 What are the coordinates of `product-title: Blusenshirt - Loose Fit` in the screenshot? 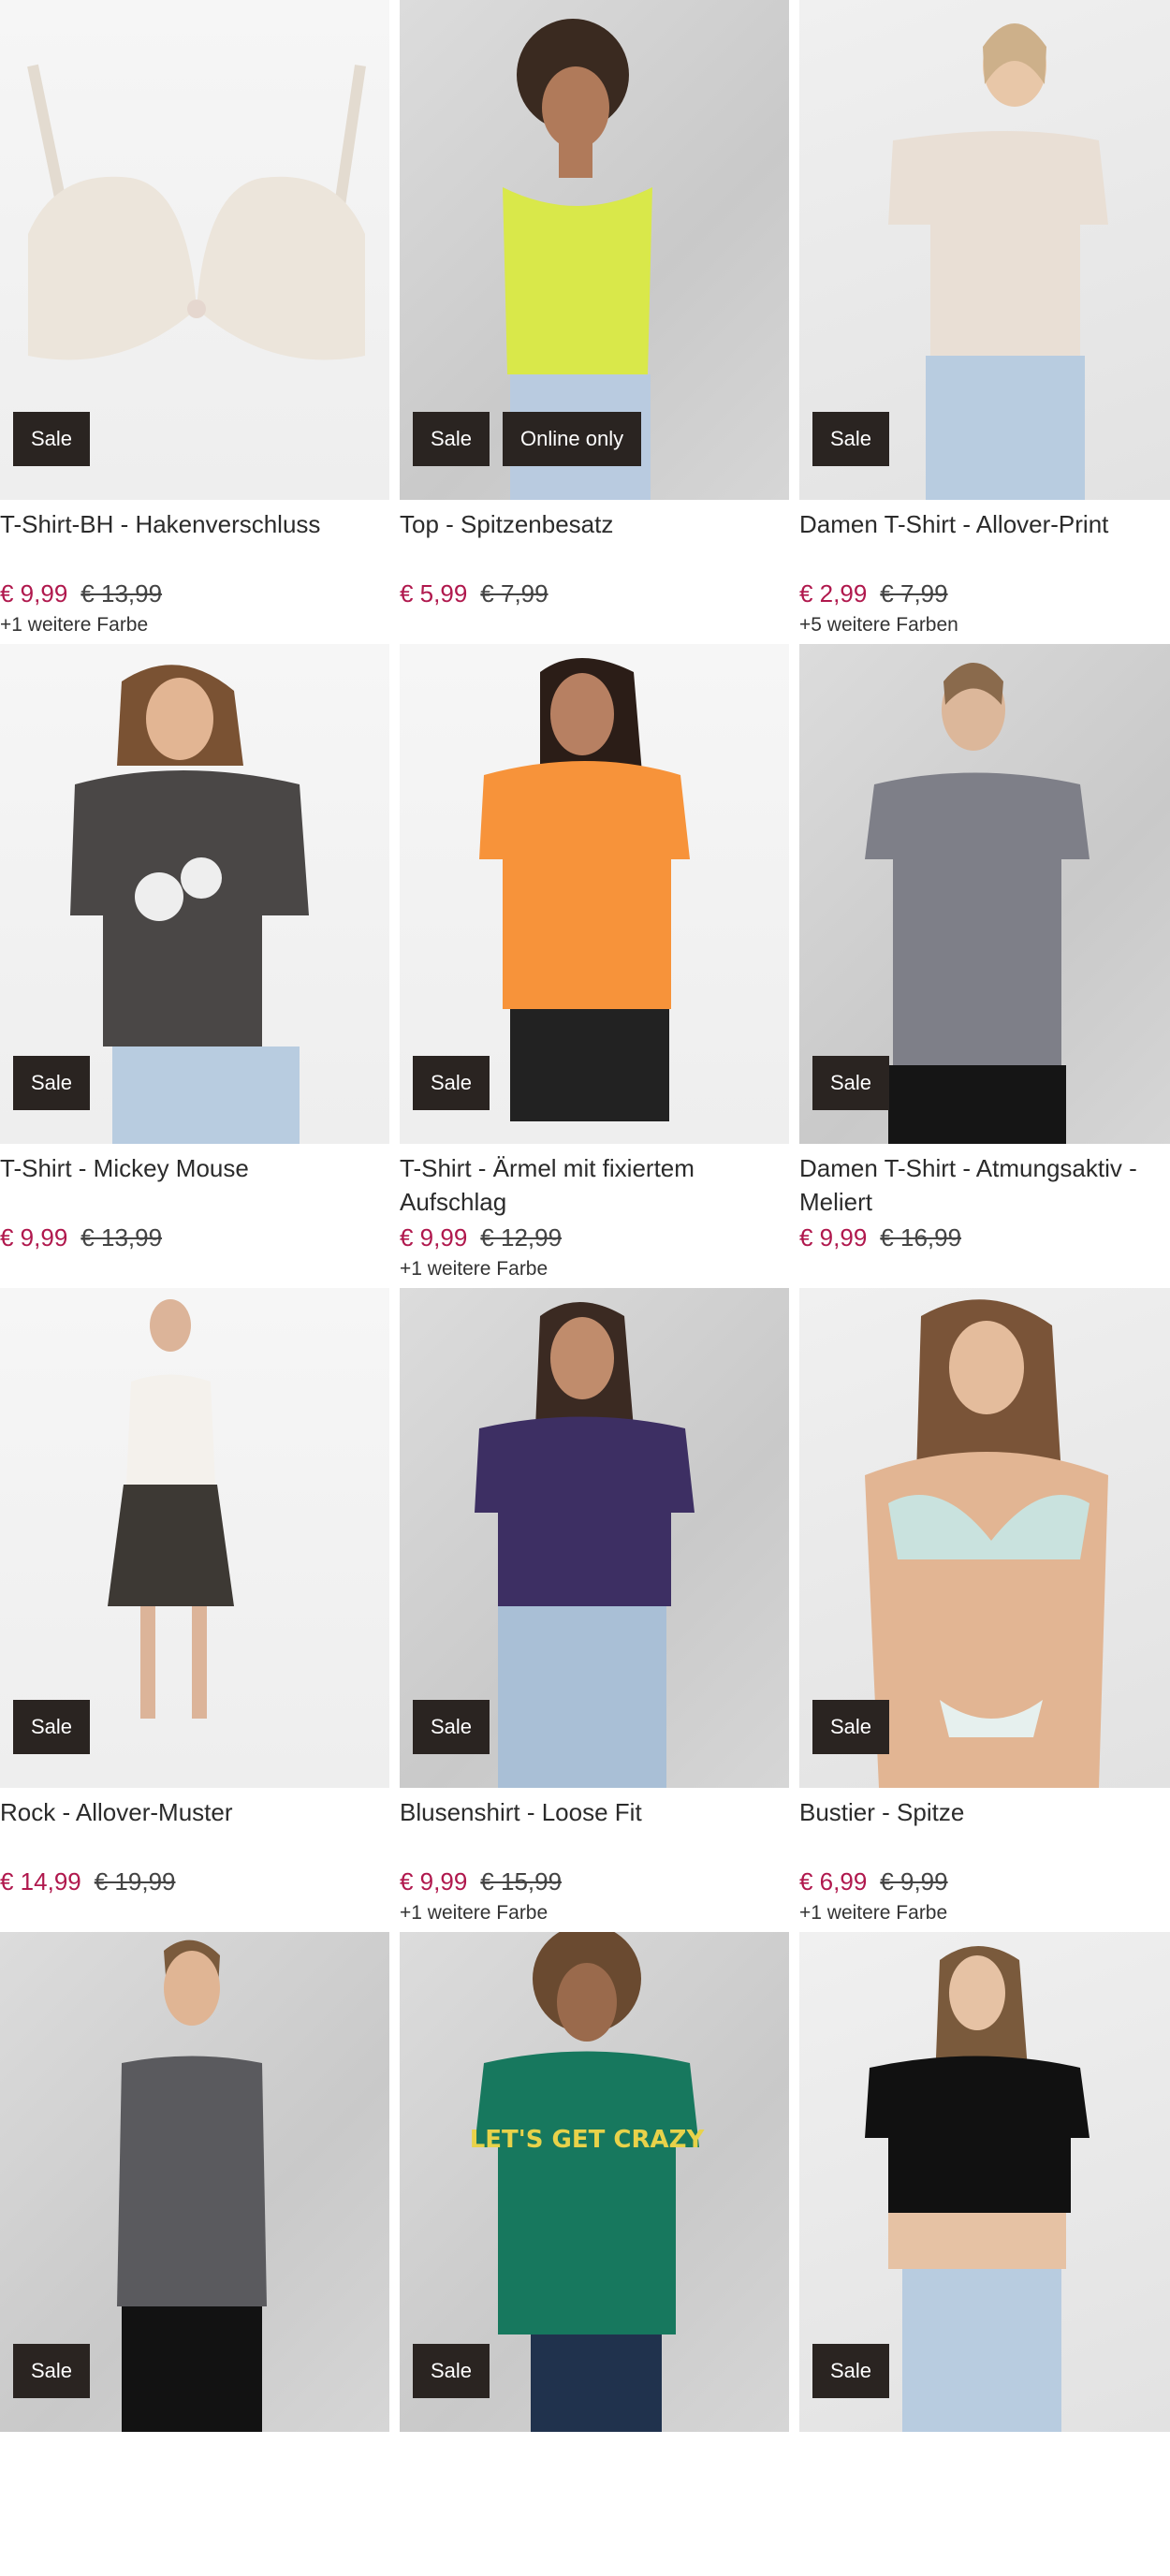 It's located at (594, 1829).